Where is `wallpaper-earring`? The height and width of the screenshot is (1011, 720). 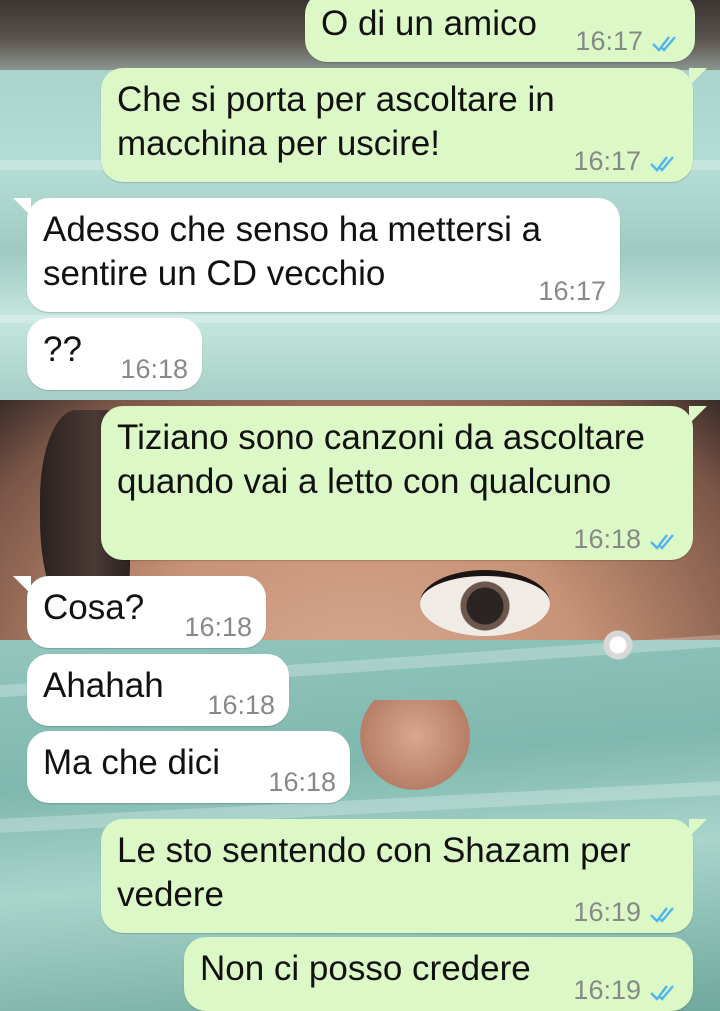 wallpaper-earring is located at coordinates (618, 645).